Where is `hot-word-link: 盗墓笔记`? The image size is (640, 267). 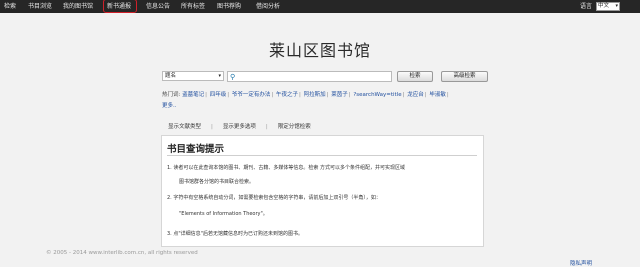
hot-word-link: 盗墓笔记 is located at coordinates (193, 95).